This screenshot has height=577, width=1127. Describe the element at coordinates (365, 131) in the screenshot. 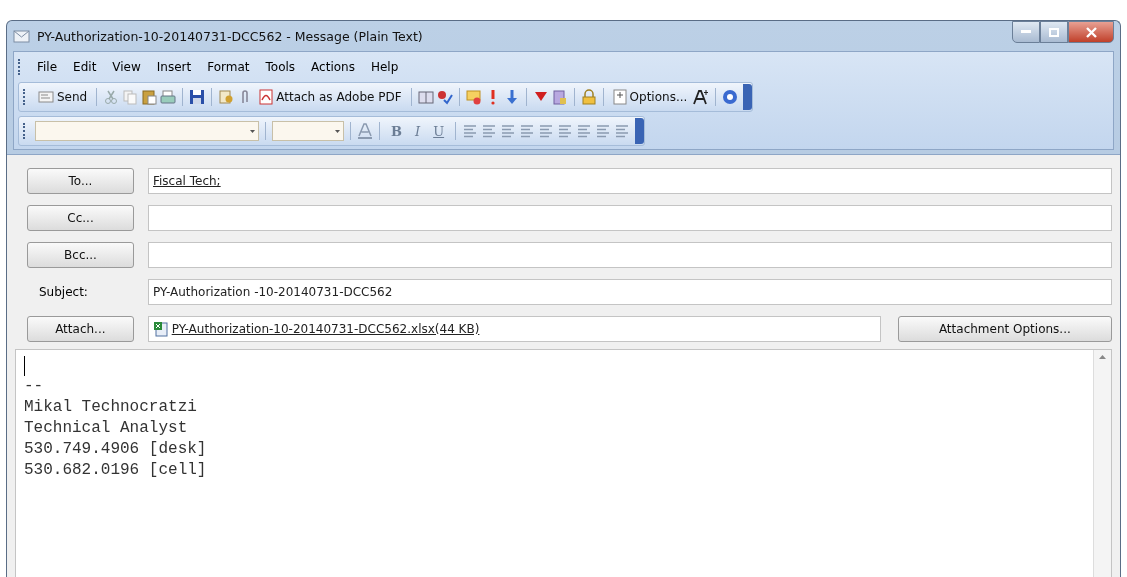

I see `font-color-icon` at that location.